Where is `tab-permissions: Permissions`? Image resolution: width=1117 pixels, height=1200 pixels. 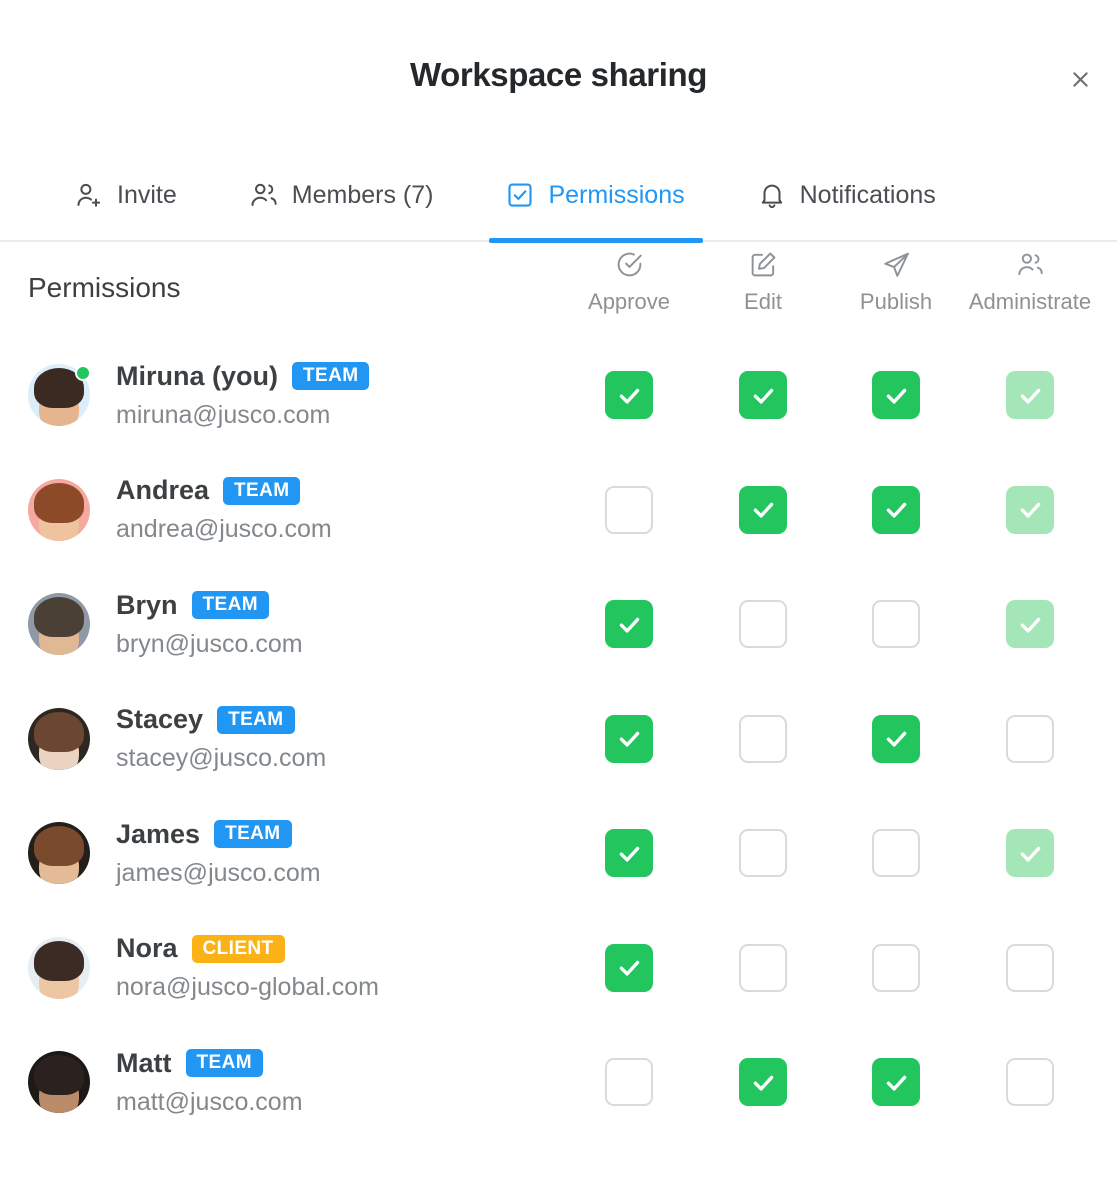
tab-permissions: Permissions is located at coordinates (596, 196).